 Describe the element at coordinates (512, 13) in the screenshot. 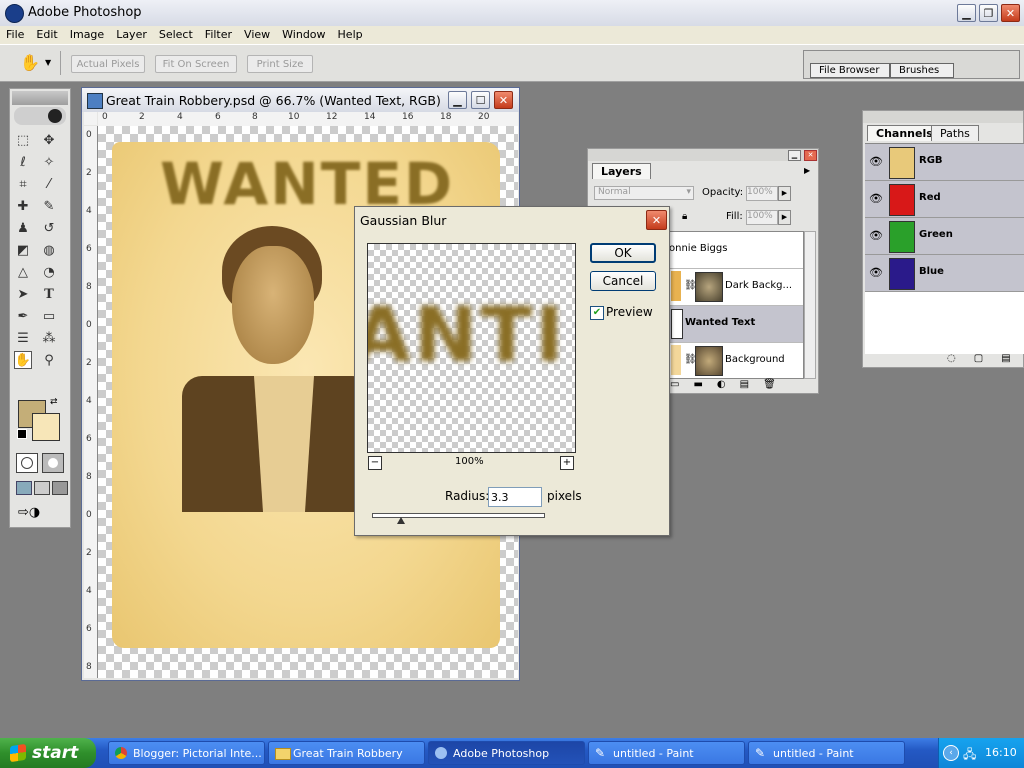

I see `app-title-bar: Adobe Photoshop ▁ ❐ ✕` at that location.